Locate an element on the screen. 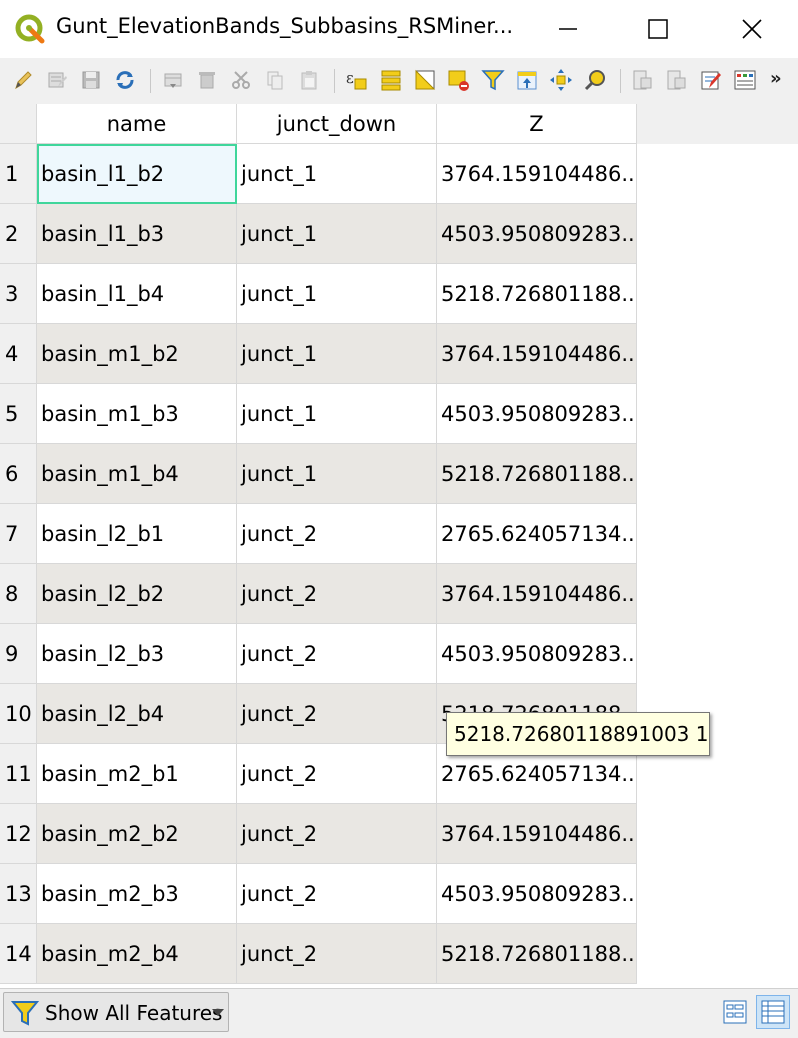 The height and width of the screenshot is (1038, 798). cell-name: basin_l2_b3 is located at coordinates (137, 654).